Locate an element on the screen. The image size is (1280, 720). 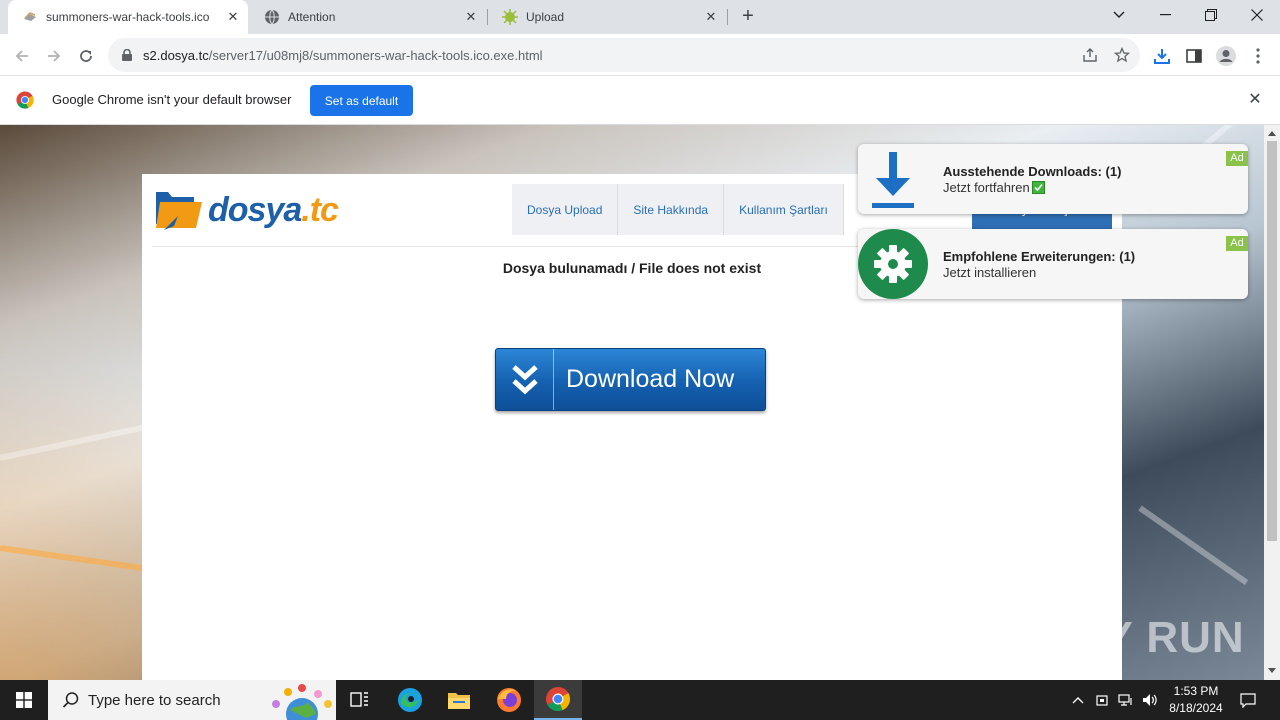
restore-button is located at coordinates (1211, 15).